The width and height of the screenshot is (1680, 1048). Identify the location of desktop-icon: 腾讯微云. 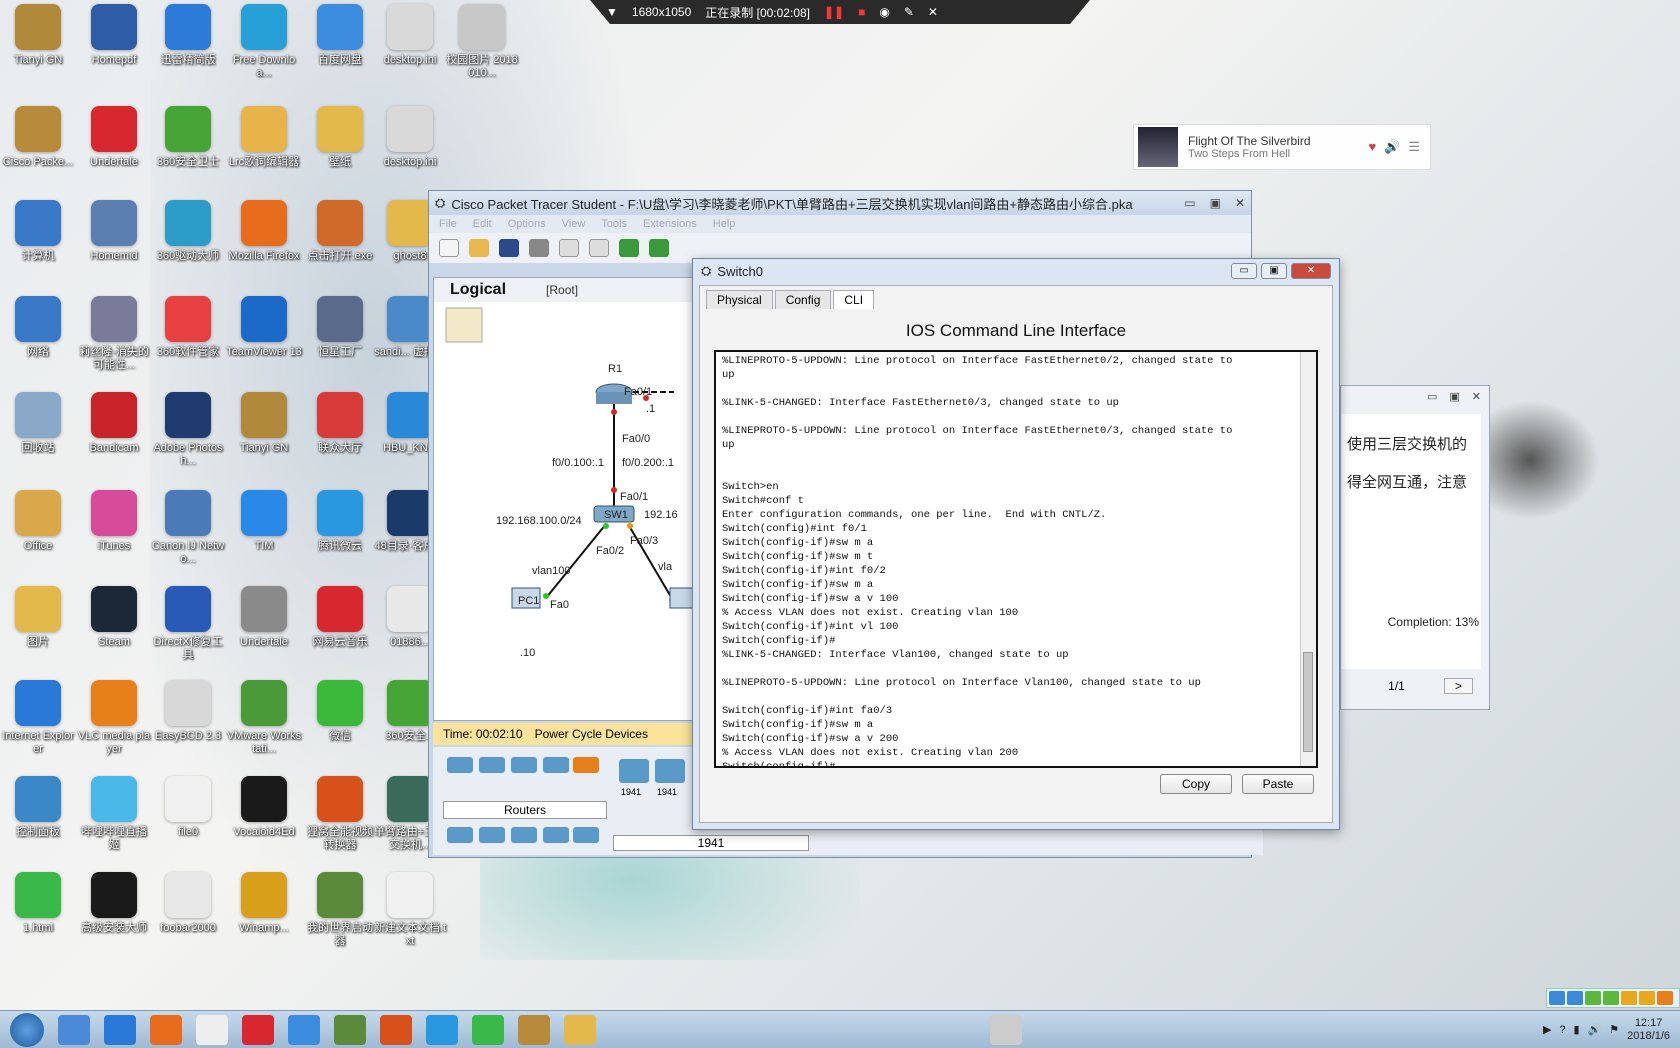
(340, 538).